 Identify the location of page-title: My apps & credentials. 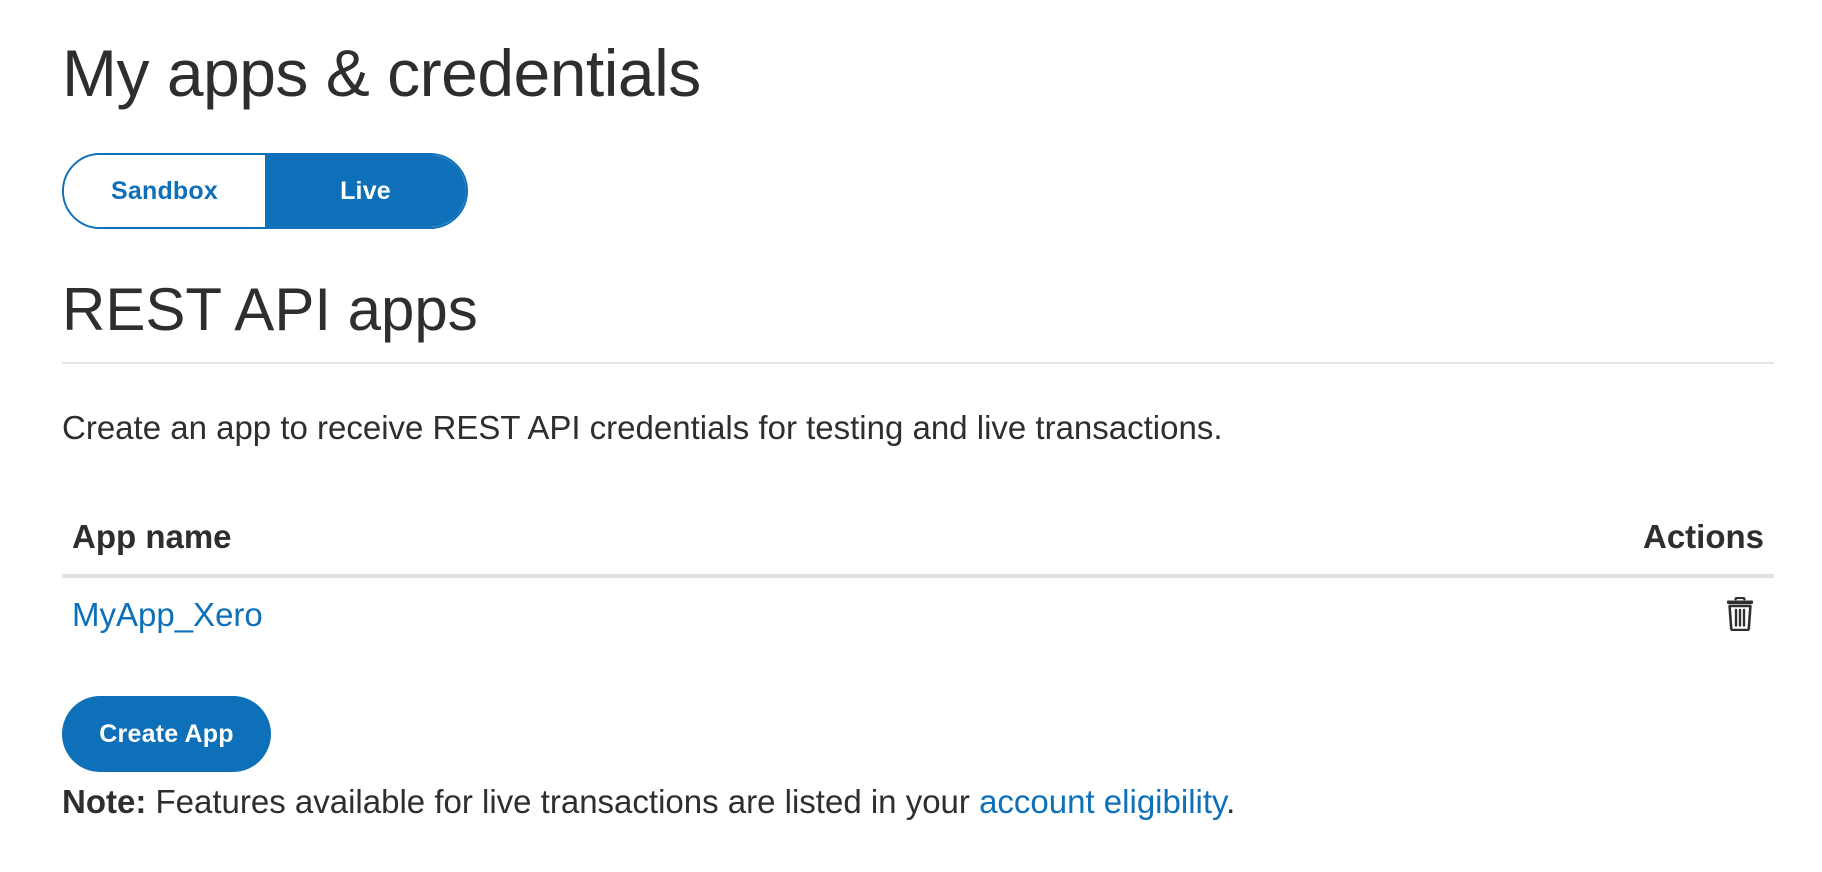
(381, 73).